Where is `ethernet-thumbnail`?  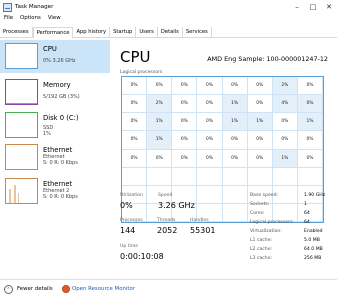
ethernet-thumbnail is located at coordinates (21, 157).